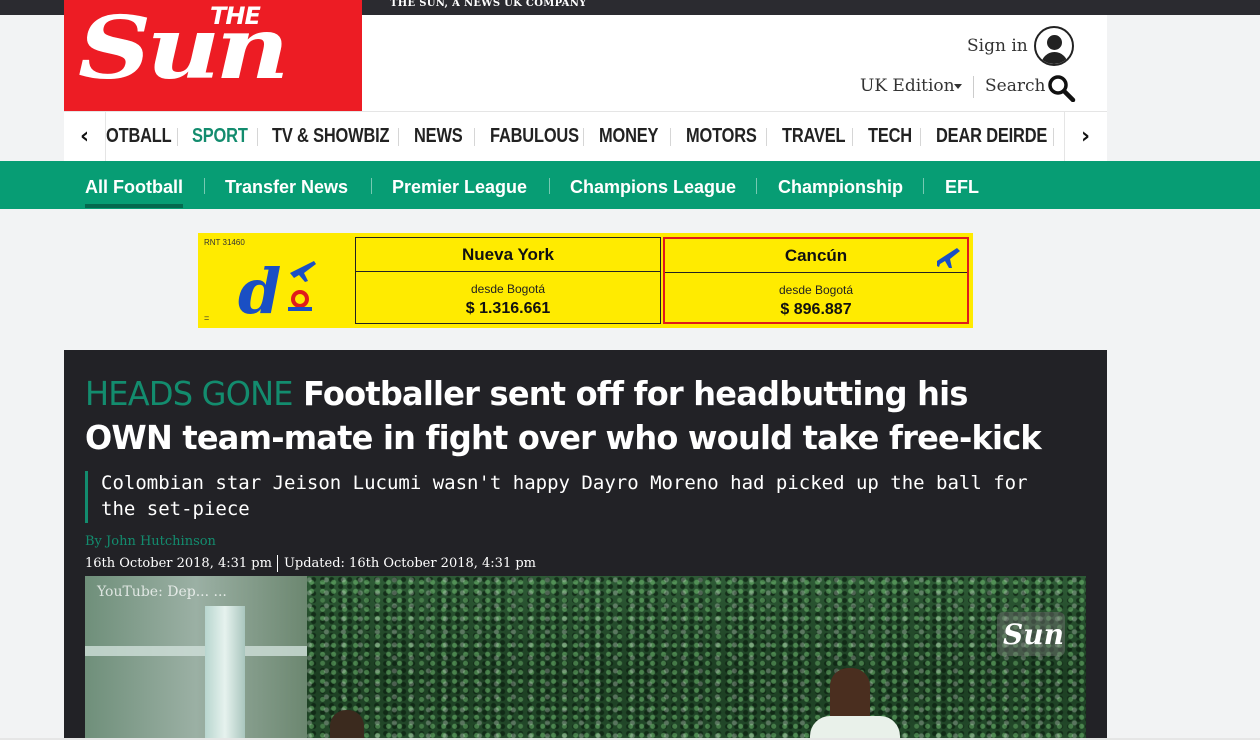 The image size is (1260, 740). What do you see at coordinates (259, 288) in the screenshot?
I see `svg-text: d` at bounding box center [259, 288].